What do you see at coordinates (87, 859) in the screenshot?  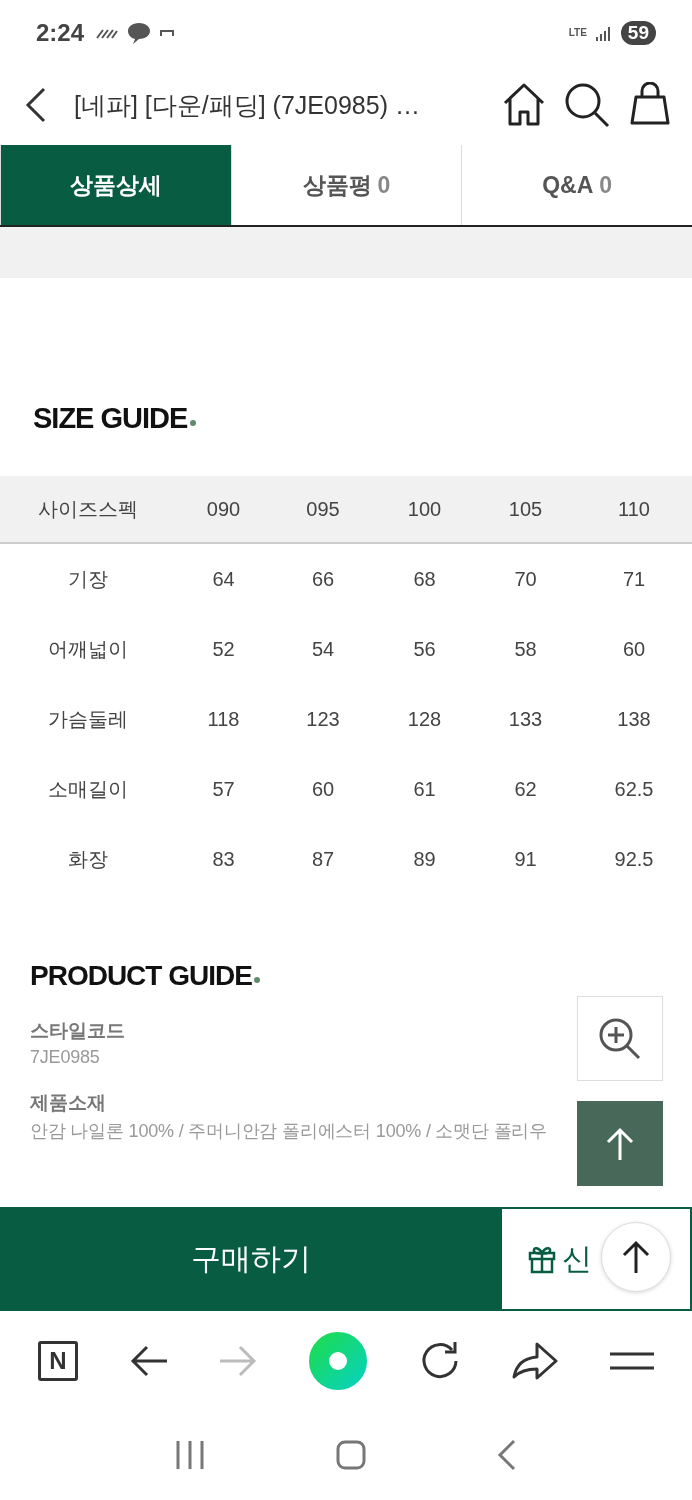 I see `table-cell-text: 화장` at bounding box center [87, 859].